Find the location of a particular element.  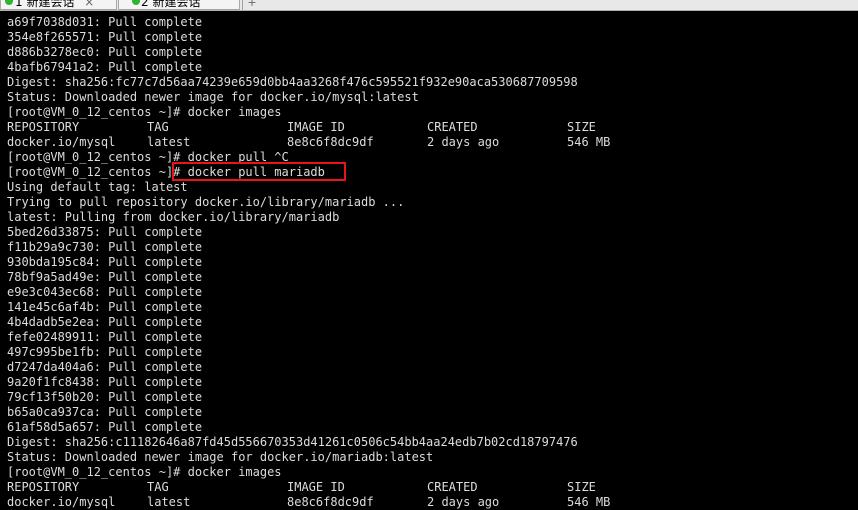

close-tab-icon: × is located at coordinates (89, 4).